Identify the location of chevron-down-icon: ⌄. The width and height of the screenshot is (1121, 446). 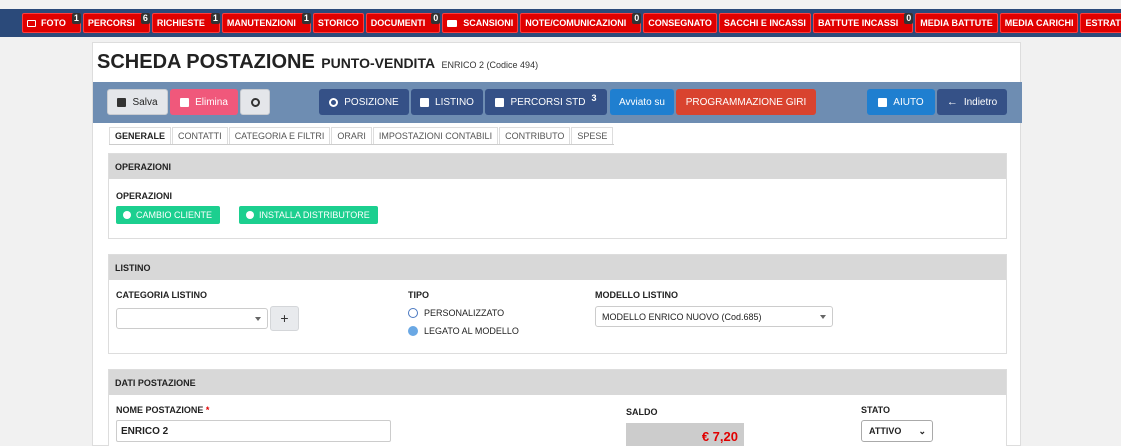
(922, 431).